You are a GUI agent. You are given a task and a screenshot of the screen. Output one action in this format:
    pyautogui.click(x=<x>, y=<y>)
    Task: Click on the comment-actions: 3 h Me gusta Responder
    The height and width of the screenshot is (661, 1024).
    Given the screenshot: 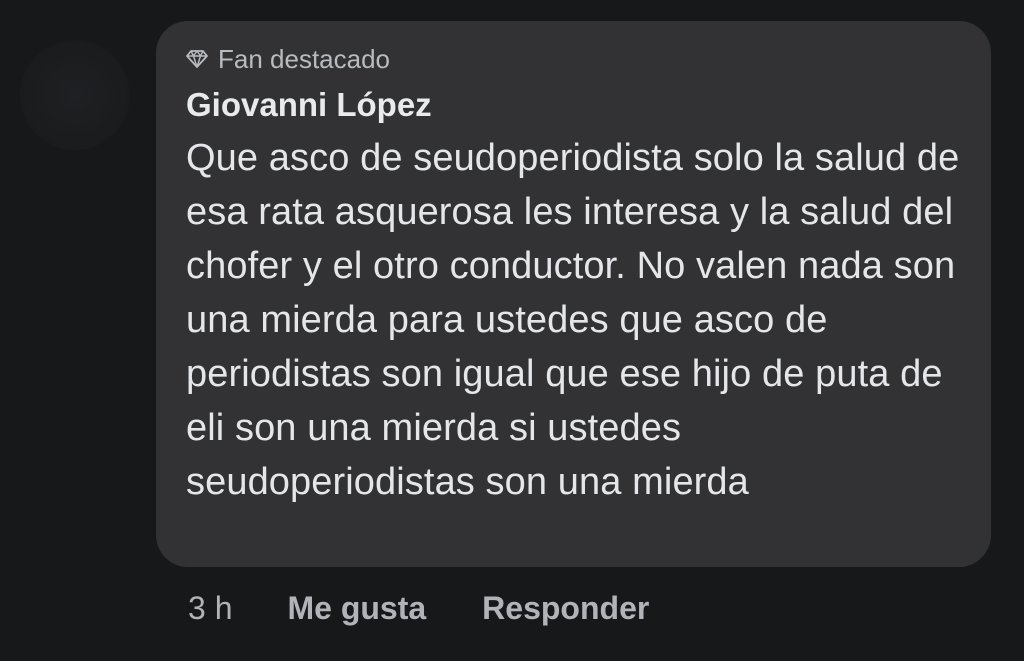 What is the action you would take?
    pyautogui.click(x=446, y=608)
    